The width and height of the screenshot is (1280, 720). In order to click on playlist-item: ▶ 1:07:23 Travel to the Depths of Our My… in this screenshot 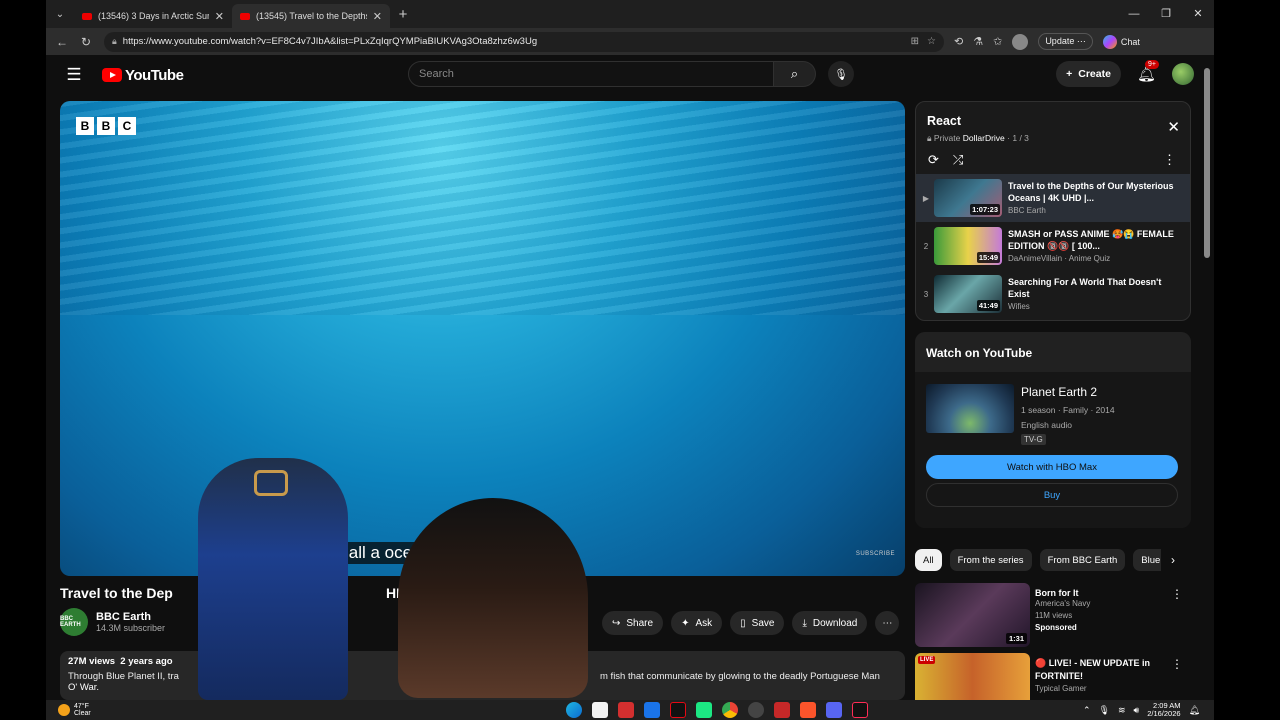, I will do `click(1053, 198)`.